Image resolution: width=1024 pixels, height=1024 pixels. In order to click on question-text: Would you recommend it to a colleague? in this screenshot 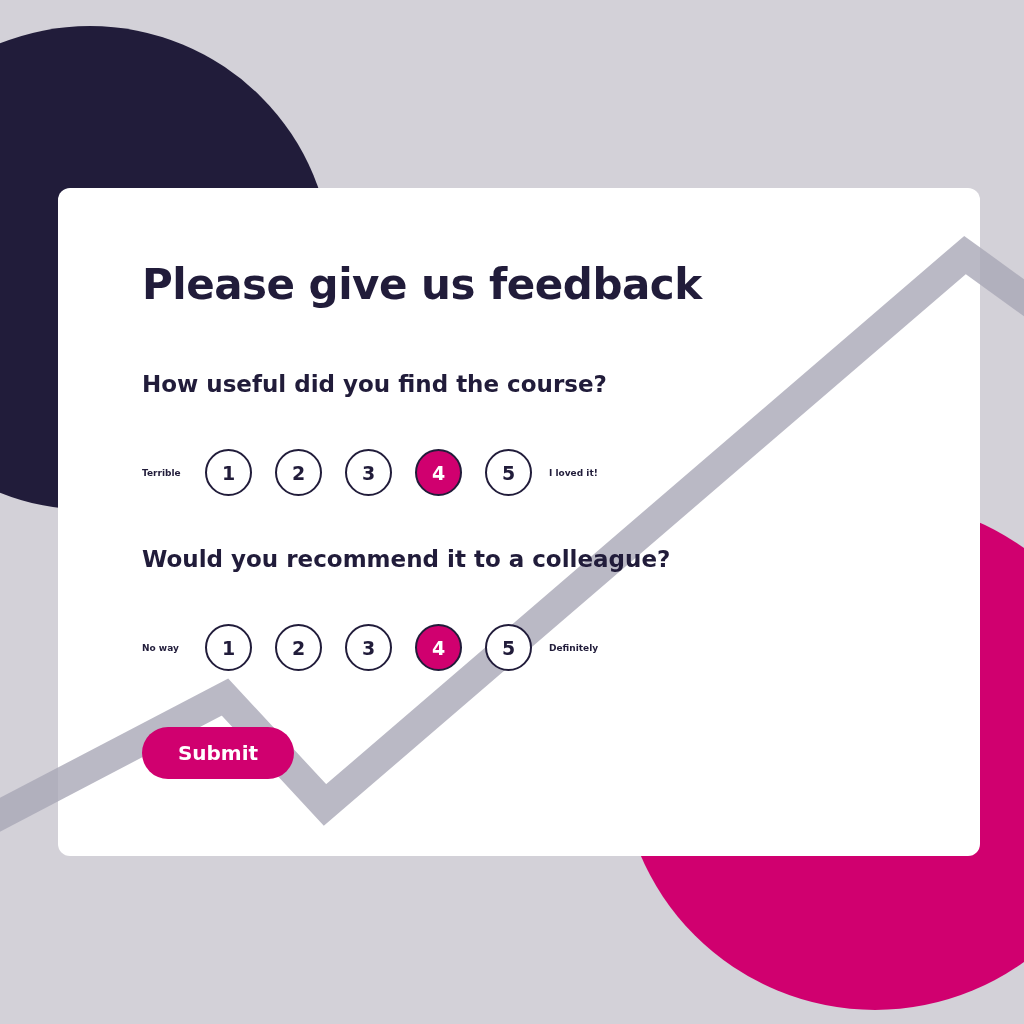, I will do `click(406, 559)`.